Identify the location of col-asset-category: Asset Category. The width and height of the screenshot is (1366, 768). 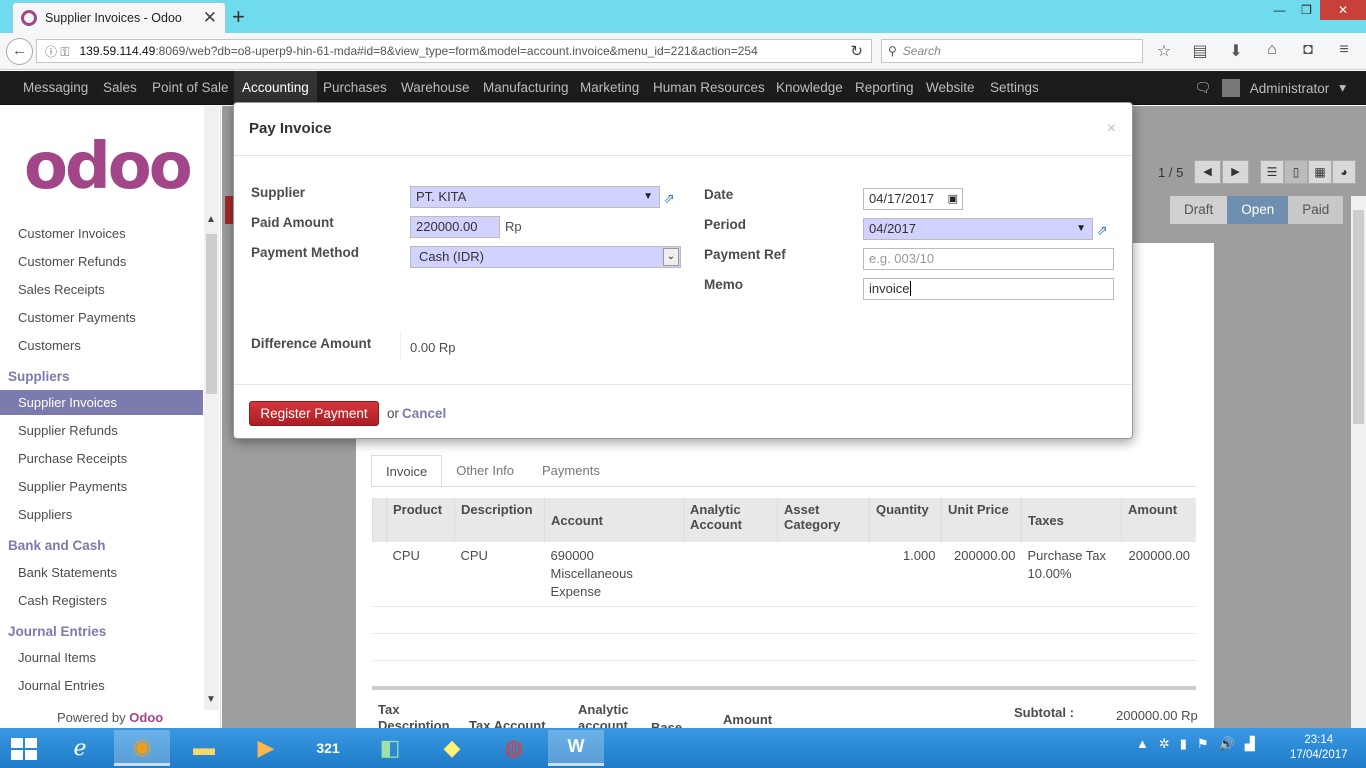
(823, 520).